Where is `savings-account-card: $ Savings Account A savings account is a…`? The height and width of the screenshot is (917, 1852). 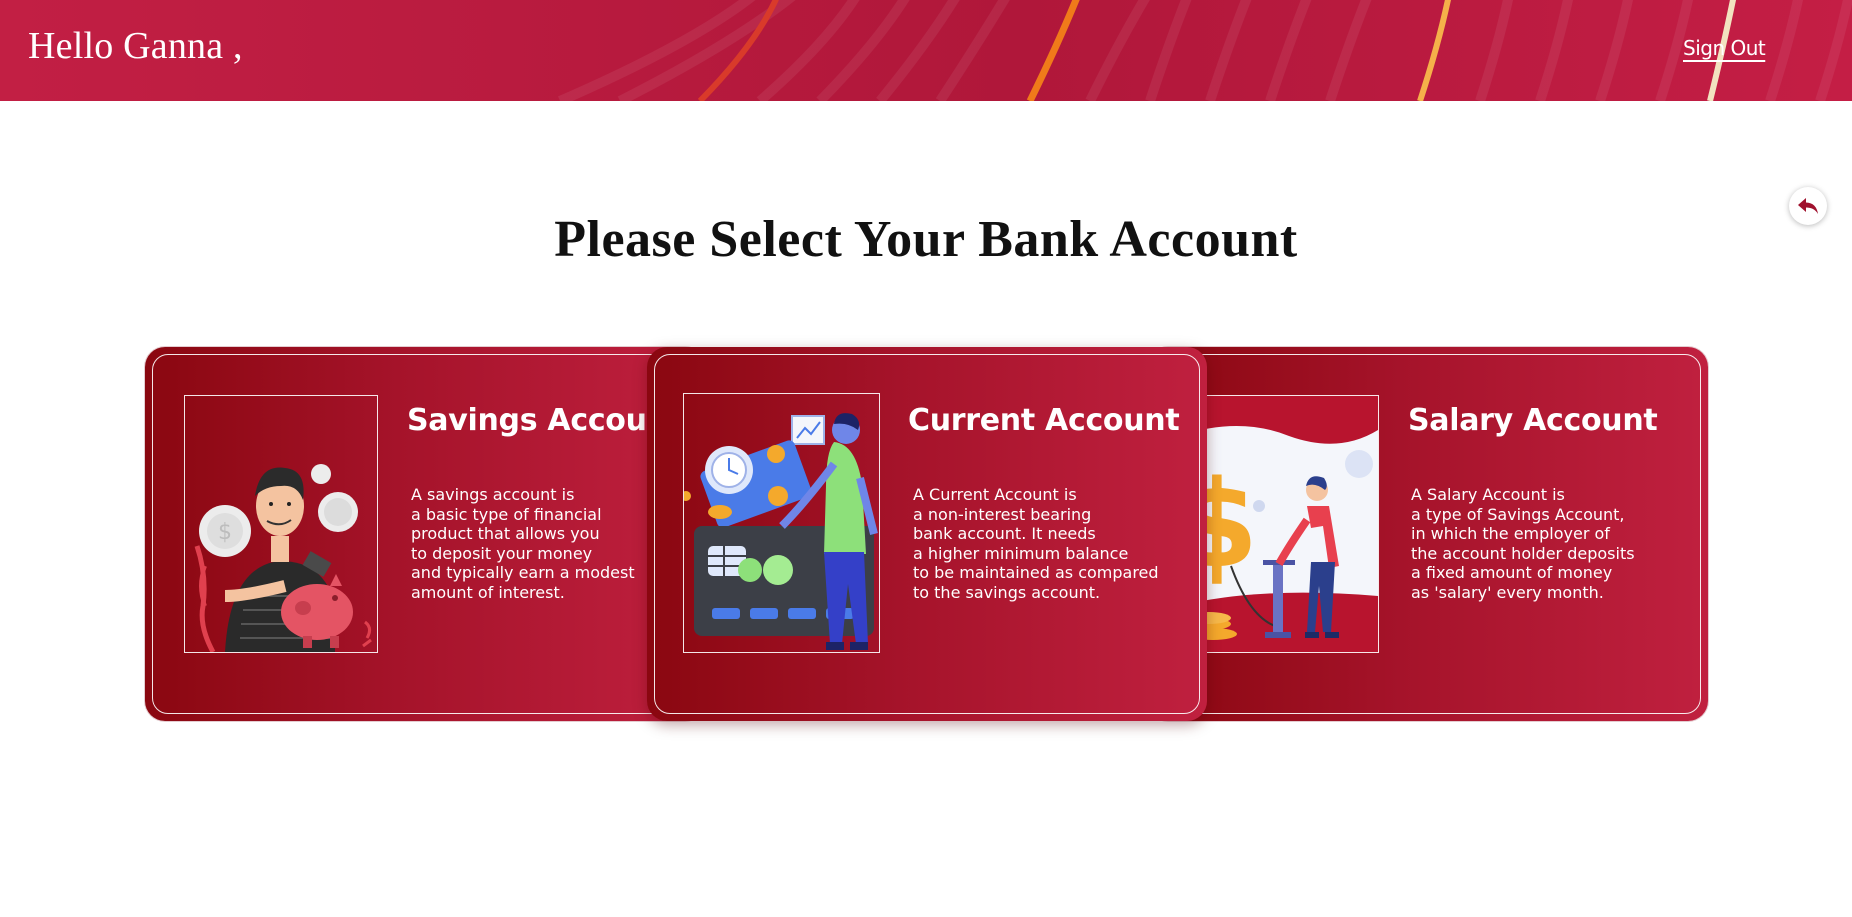 savings-account-card: $ Savings Account A savings account is a… is located at coordinates (425, 534).